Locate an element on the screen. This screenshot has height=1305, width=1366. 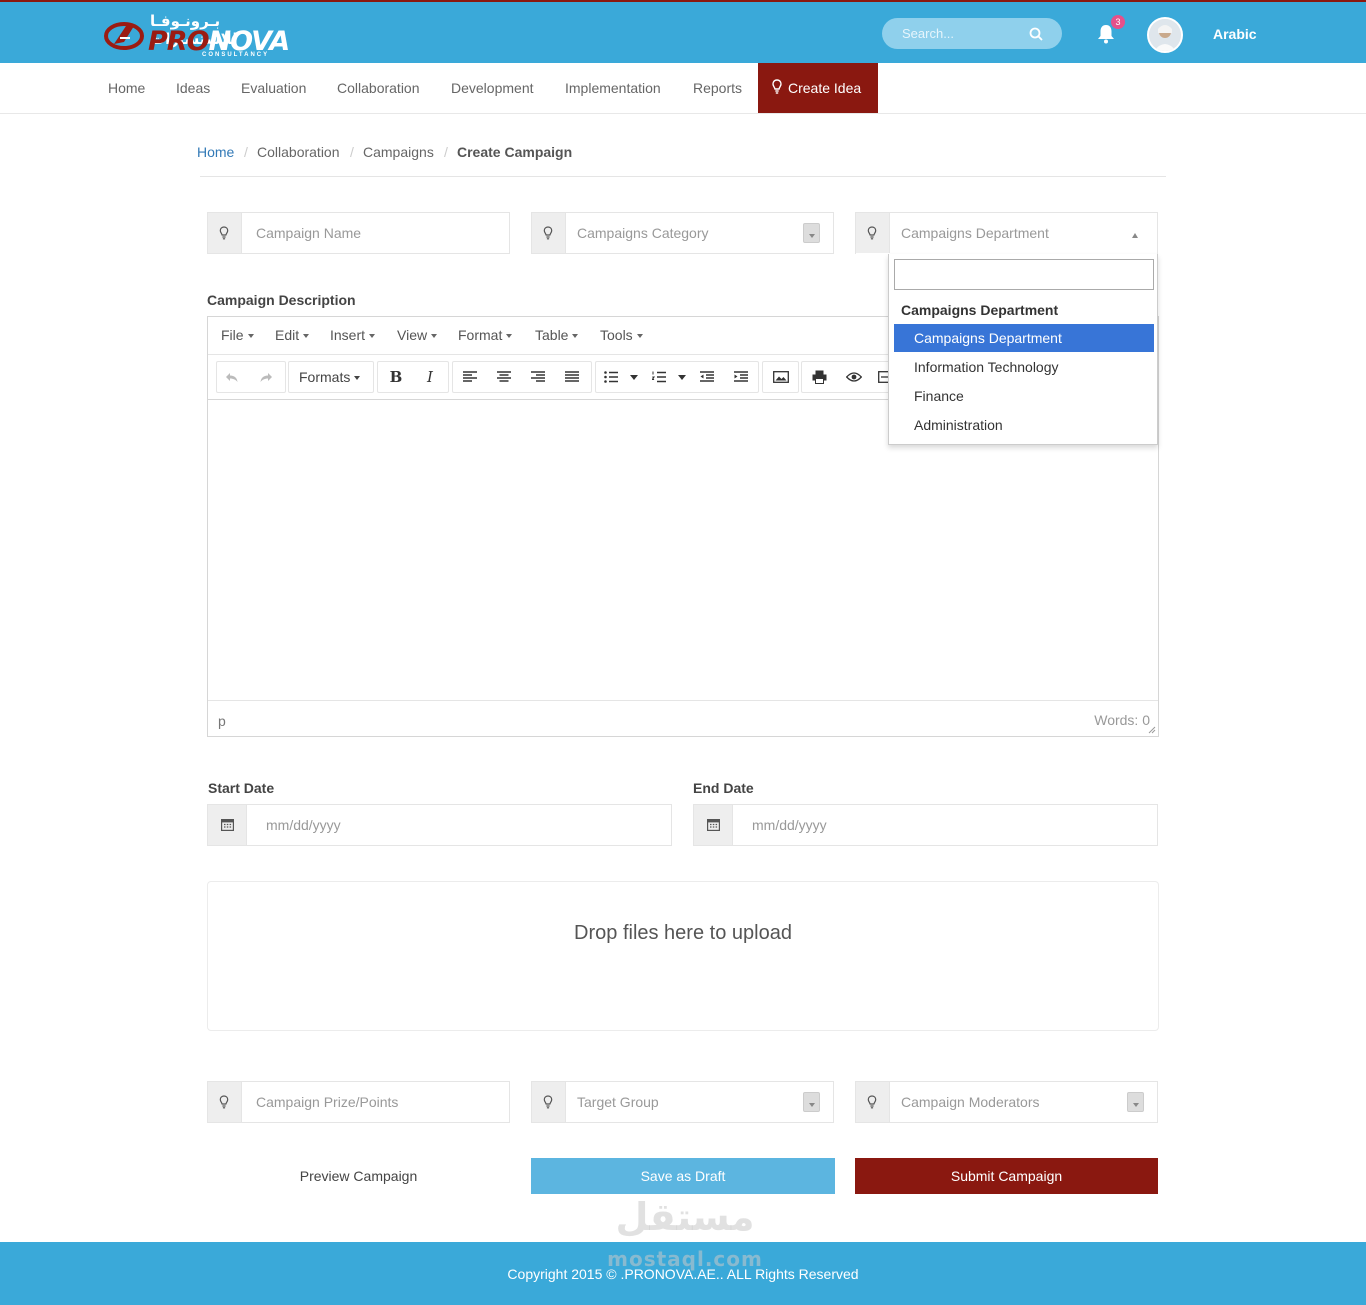
submit-campaign-button: Submit Campaign is located at coordinates (1006, 1176).